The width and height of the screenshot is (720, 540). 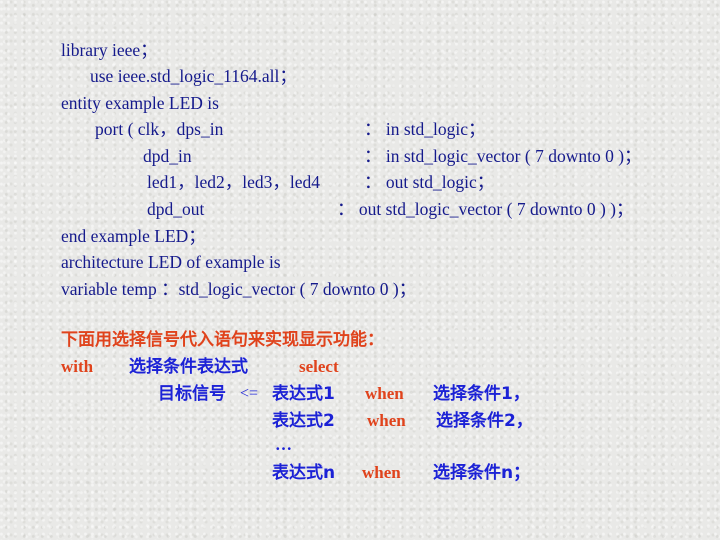 What do you see at coordinates (109, 50) in the screenshot?
I see `code-line-library: library ieee；` at bounding box center [109, 50].